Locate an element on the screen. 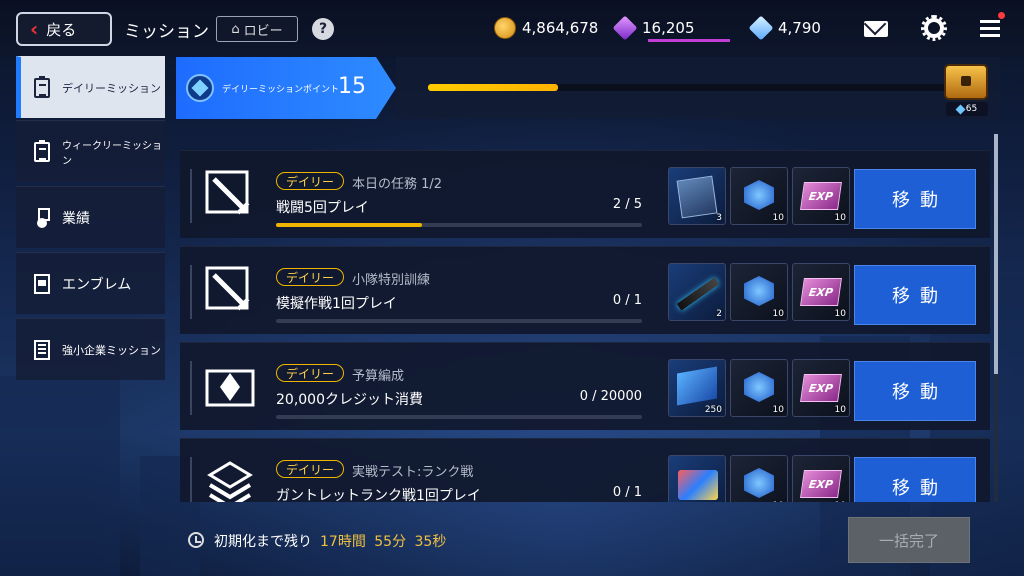 This screenshot has height=576, width=1024. points-label: デイリーミッションポイント is located at coordinates (281, 90).